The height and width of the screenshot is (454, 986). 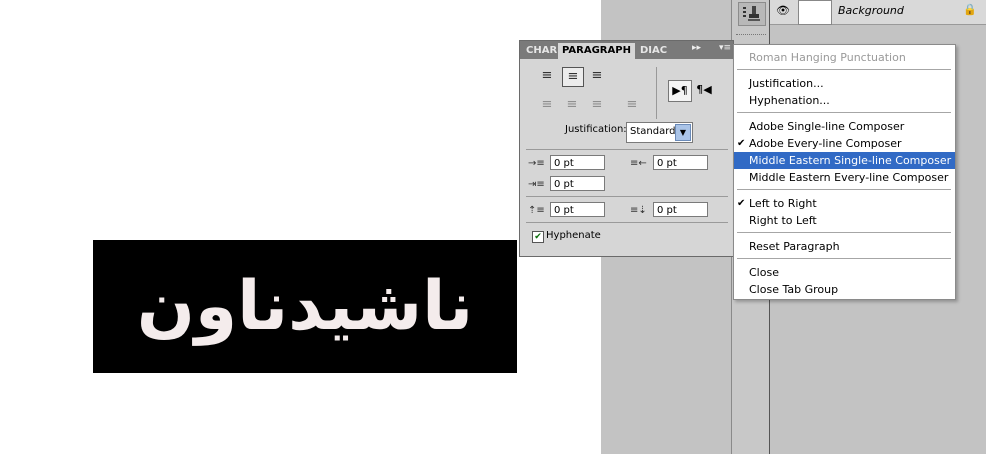 What do you see at coordinates (844, 220) in the screenshot?
I see `menu-item-right-to-left: Right to Left` at bounding box center [844, 220].